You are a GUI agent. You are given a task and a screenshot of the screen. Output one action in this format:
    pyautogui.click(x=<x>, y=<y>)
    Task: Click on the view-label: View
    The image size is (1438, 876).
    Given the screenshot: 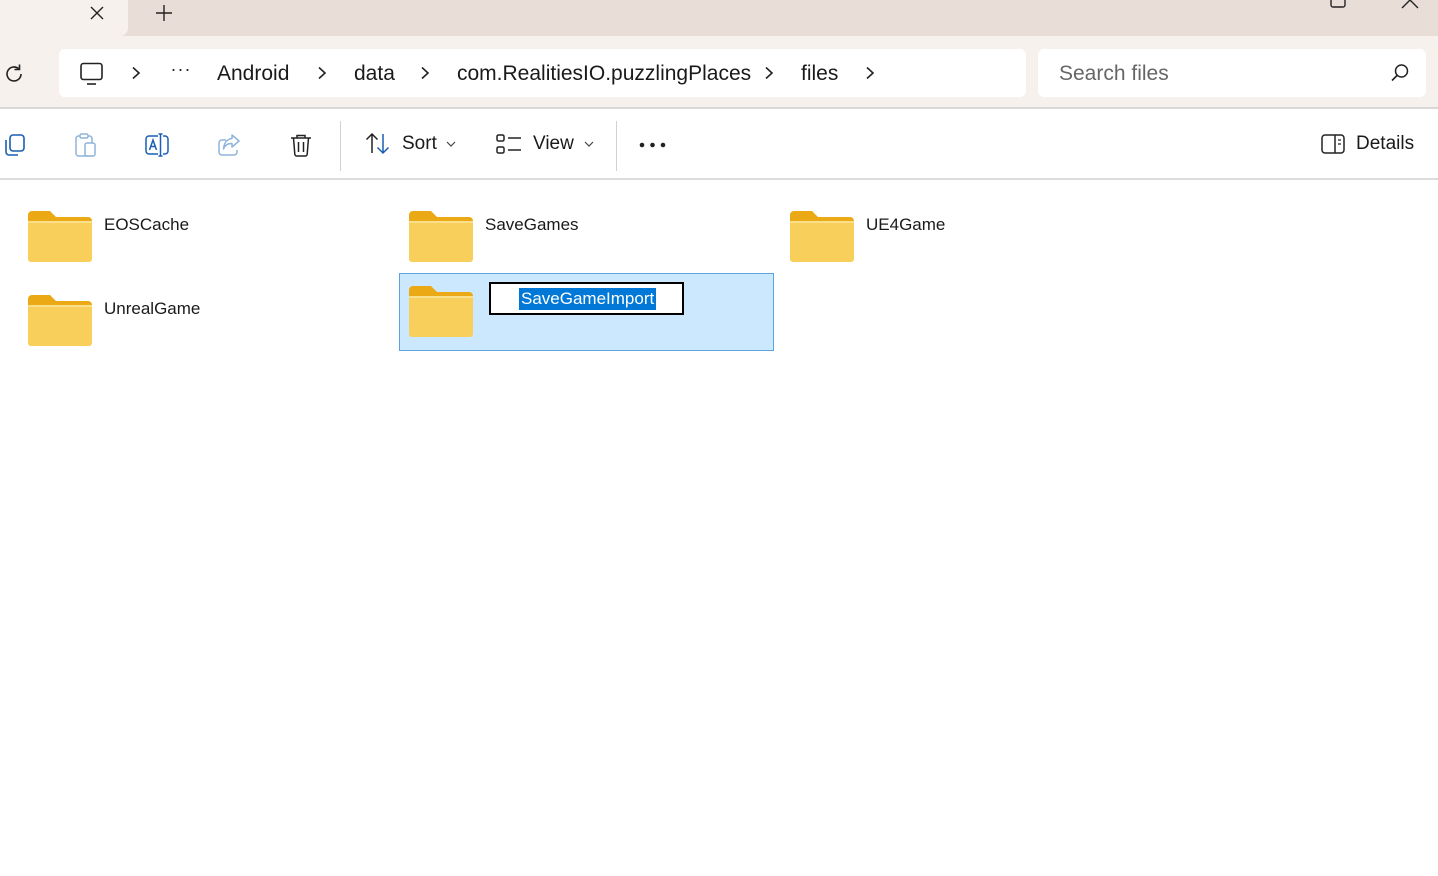 What is the action you would take?
    pyautogui.click(x=553, y=143)
    